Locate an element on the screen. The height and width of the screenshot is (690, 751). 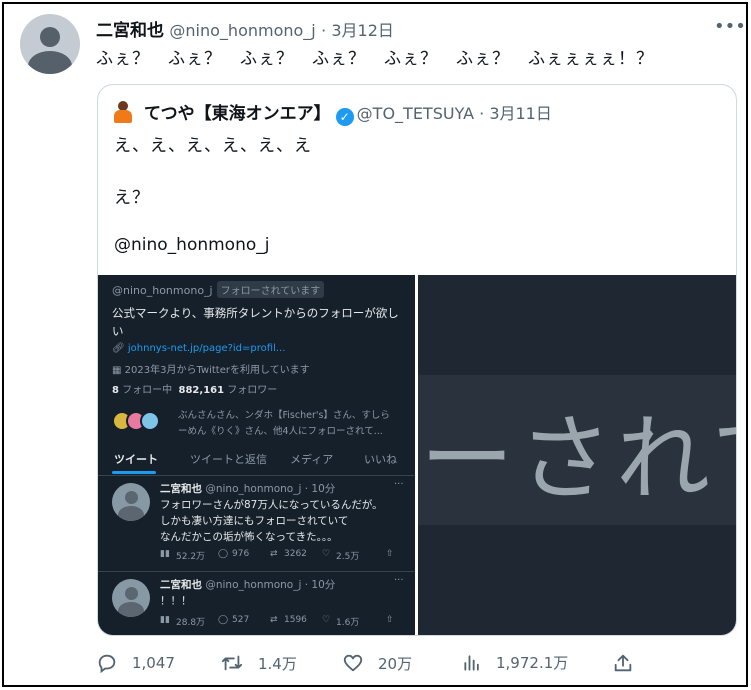
author-avatar is located at coordinates (50, 44).